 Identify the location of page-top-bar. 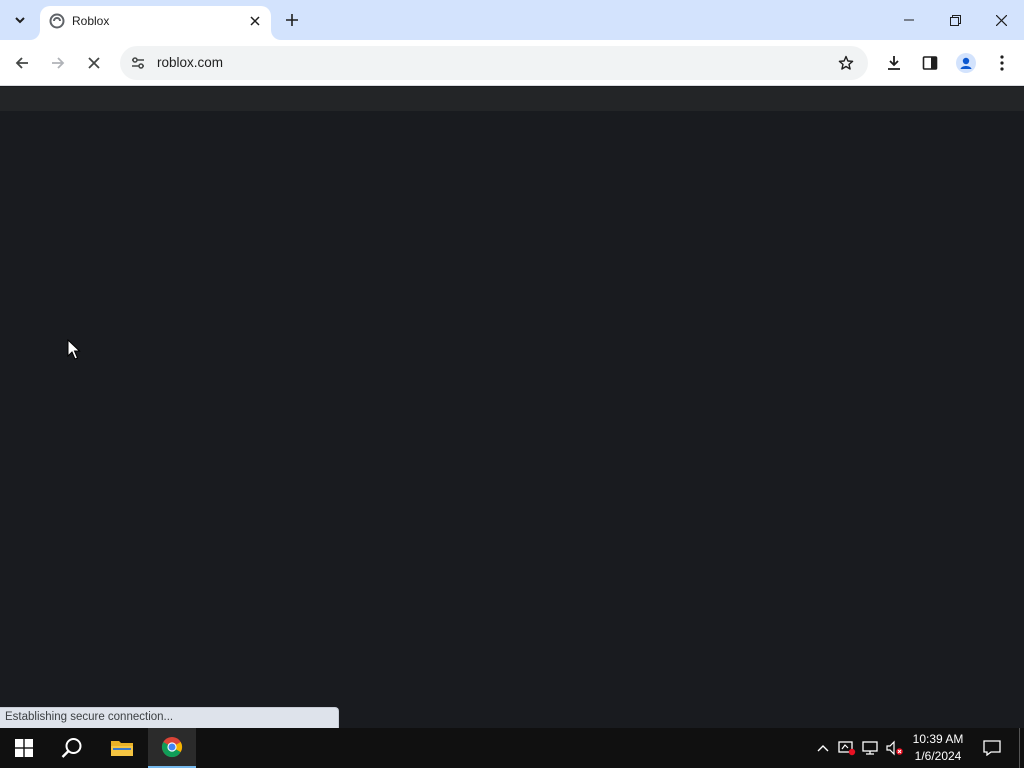
(512, 99).